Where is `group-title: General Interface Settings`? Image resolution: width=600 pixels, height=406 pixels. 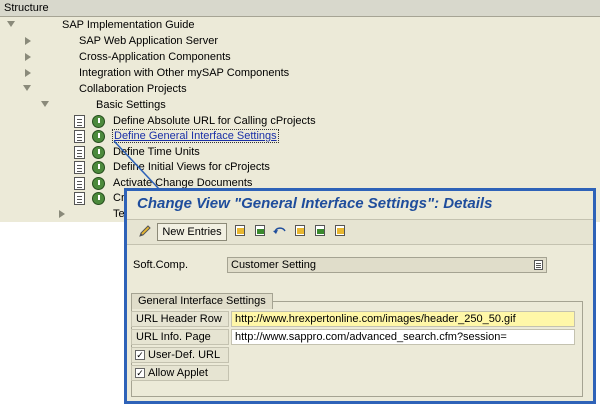 group-title: General Interface Settings is located at coordinates (202, 301).